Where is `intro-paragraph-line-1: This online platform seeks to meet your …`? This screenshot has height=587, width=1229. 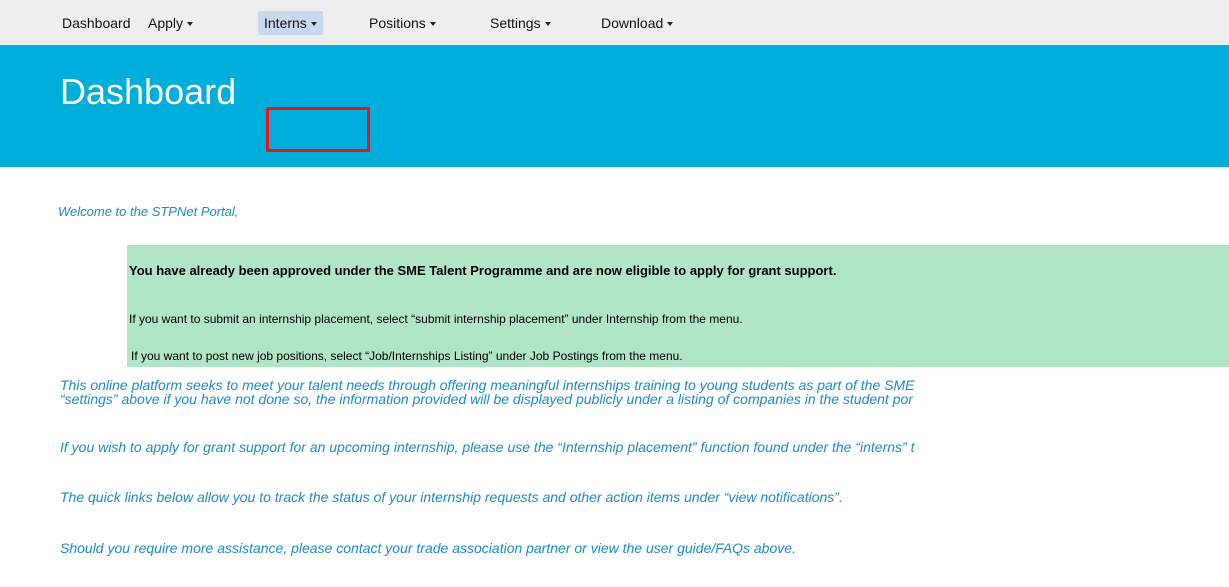
intro-paragraph-line-1: This online platform seeks to meet your … is located at coordinates (487, 385).